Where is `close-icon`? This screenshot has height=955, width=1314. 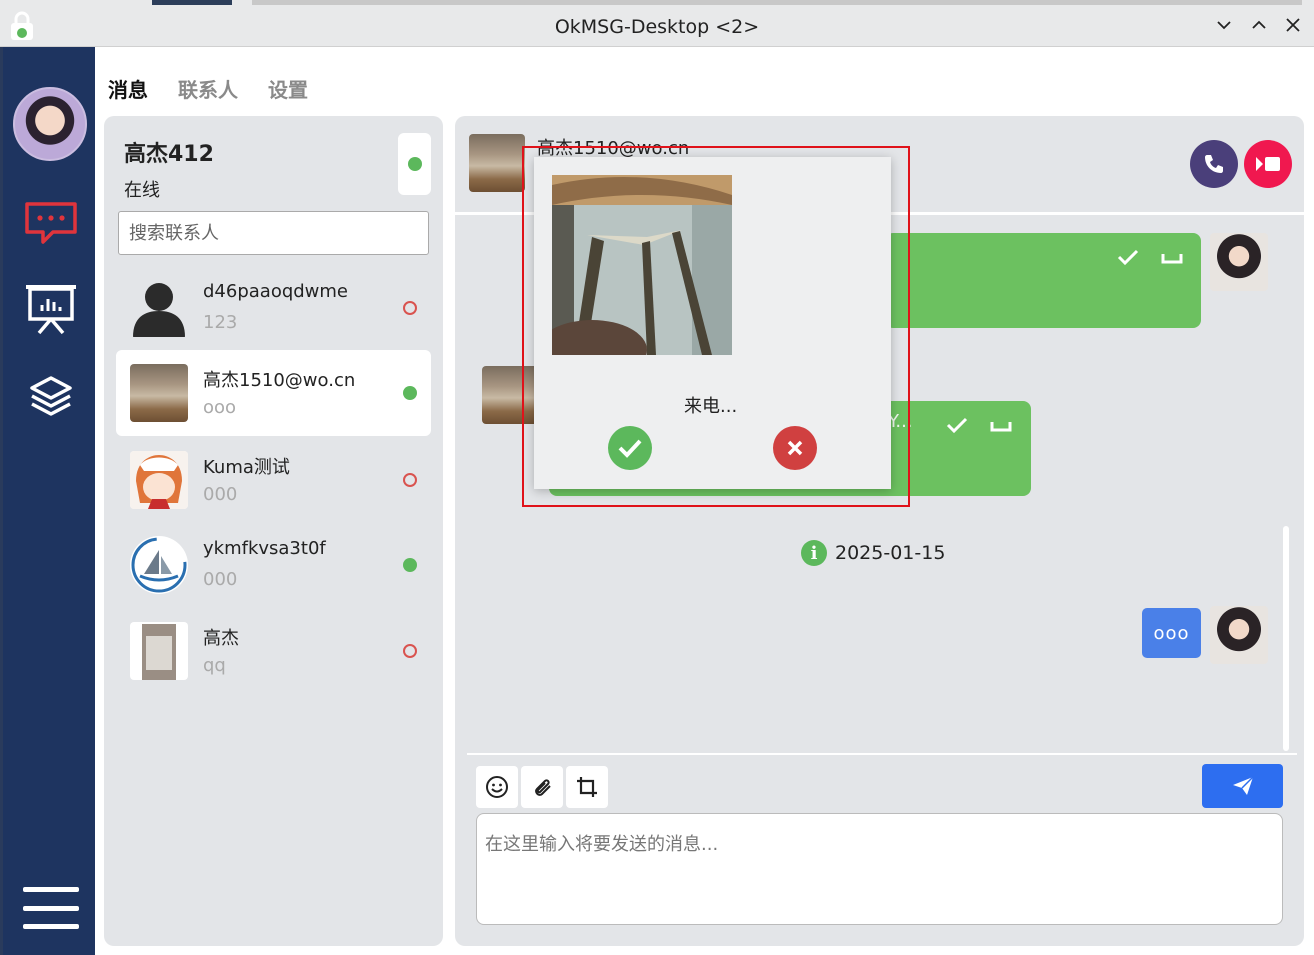
close-icon is located at coordinates (1293, 25).